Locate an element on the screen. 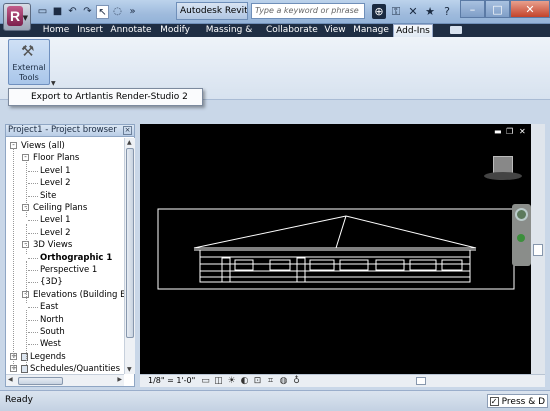  tree-item: Ceiling Plans is located at coordinates (60, 208).